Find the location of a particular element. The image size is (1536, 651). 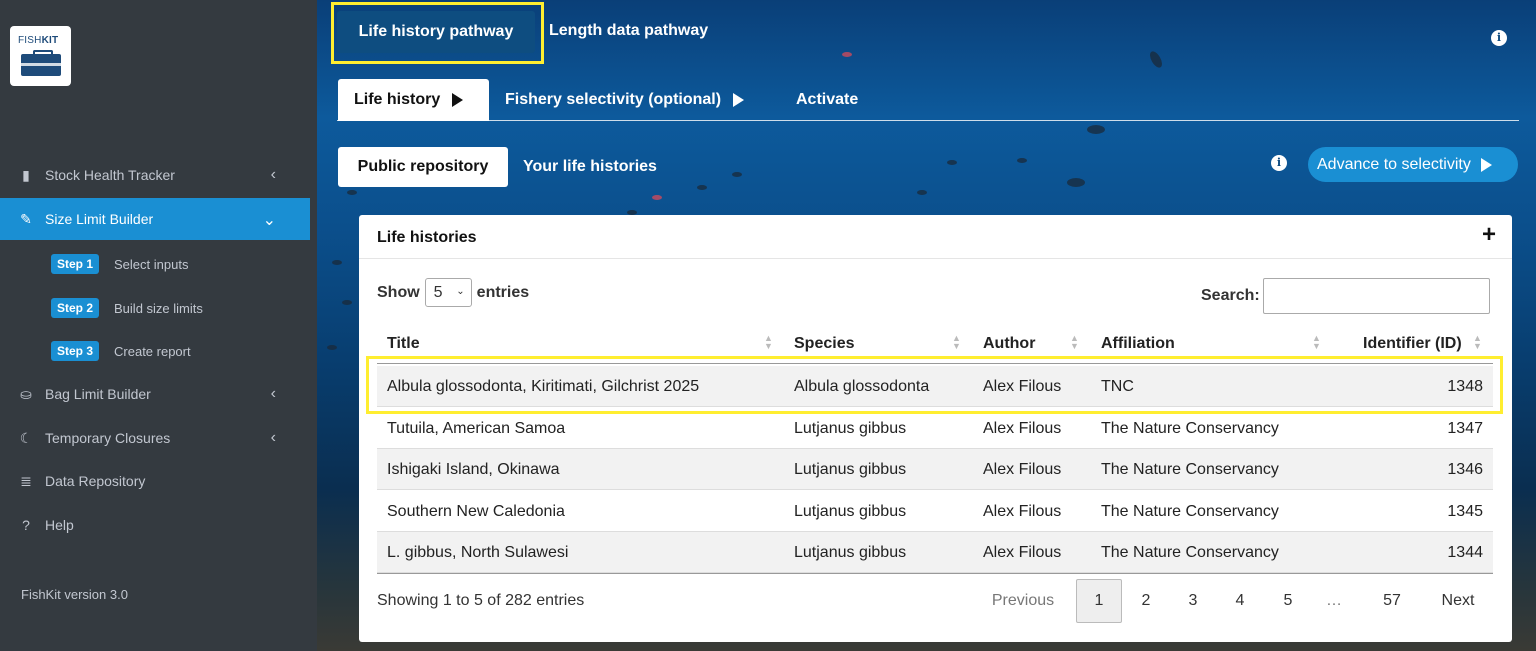

question-icon: ? is located at coordinates (26, 525).